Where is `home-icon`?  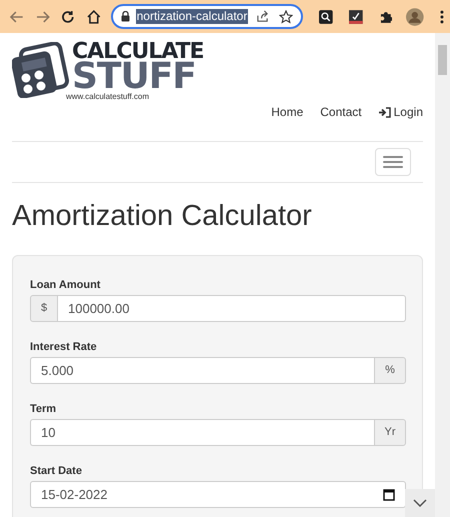
home-icon is located at coordinates (94, 16).